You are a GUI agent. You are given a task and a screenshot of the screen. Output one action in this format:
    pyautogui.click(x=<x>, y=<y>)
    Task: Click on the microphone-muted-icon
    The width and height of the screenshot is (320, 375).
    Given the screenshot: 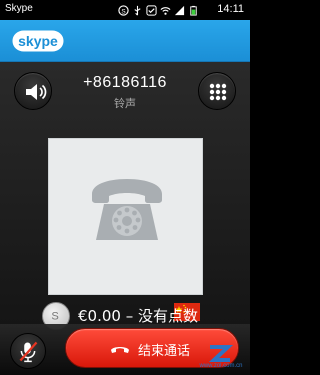 What is the action you would take?
    pyautogui.click(x=28, y=352)
    